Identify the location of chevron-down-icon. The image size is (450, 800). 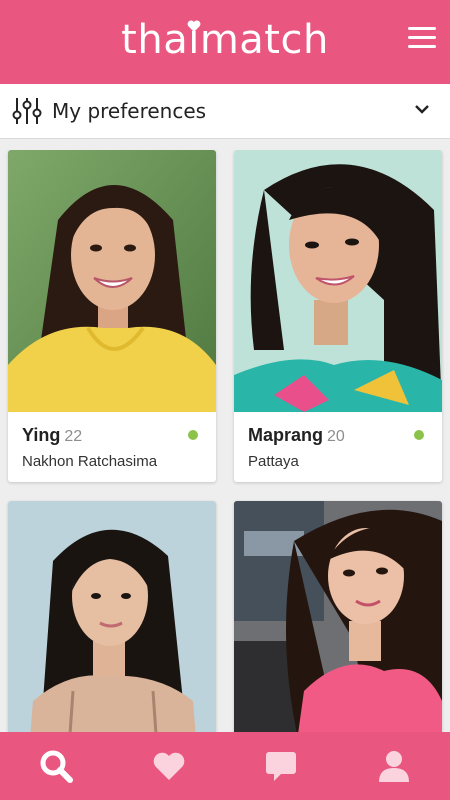
(422, 109).